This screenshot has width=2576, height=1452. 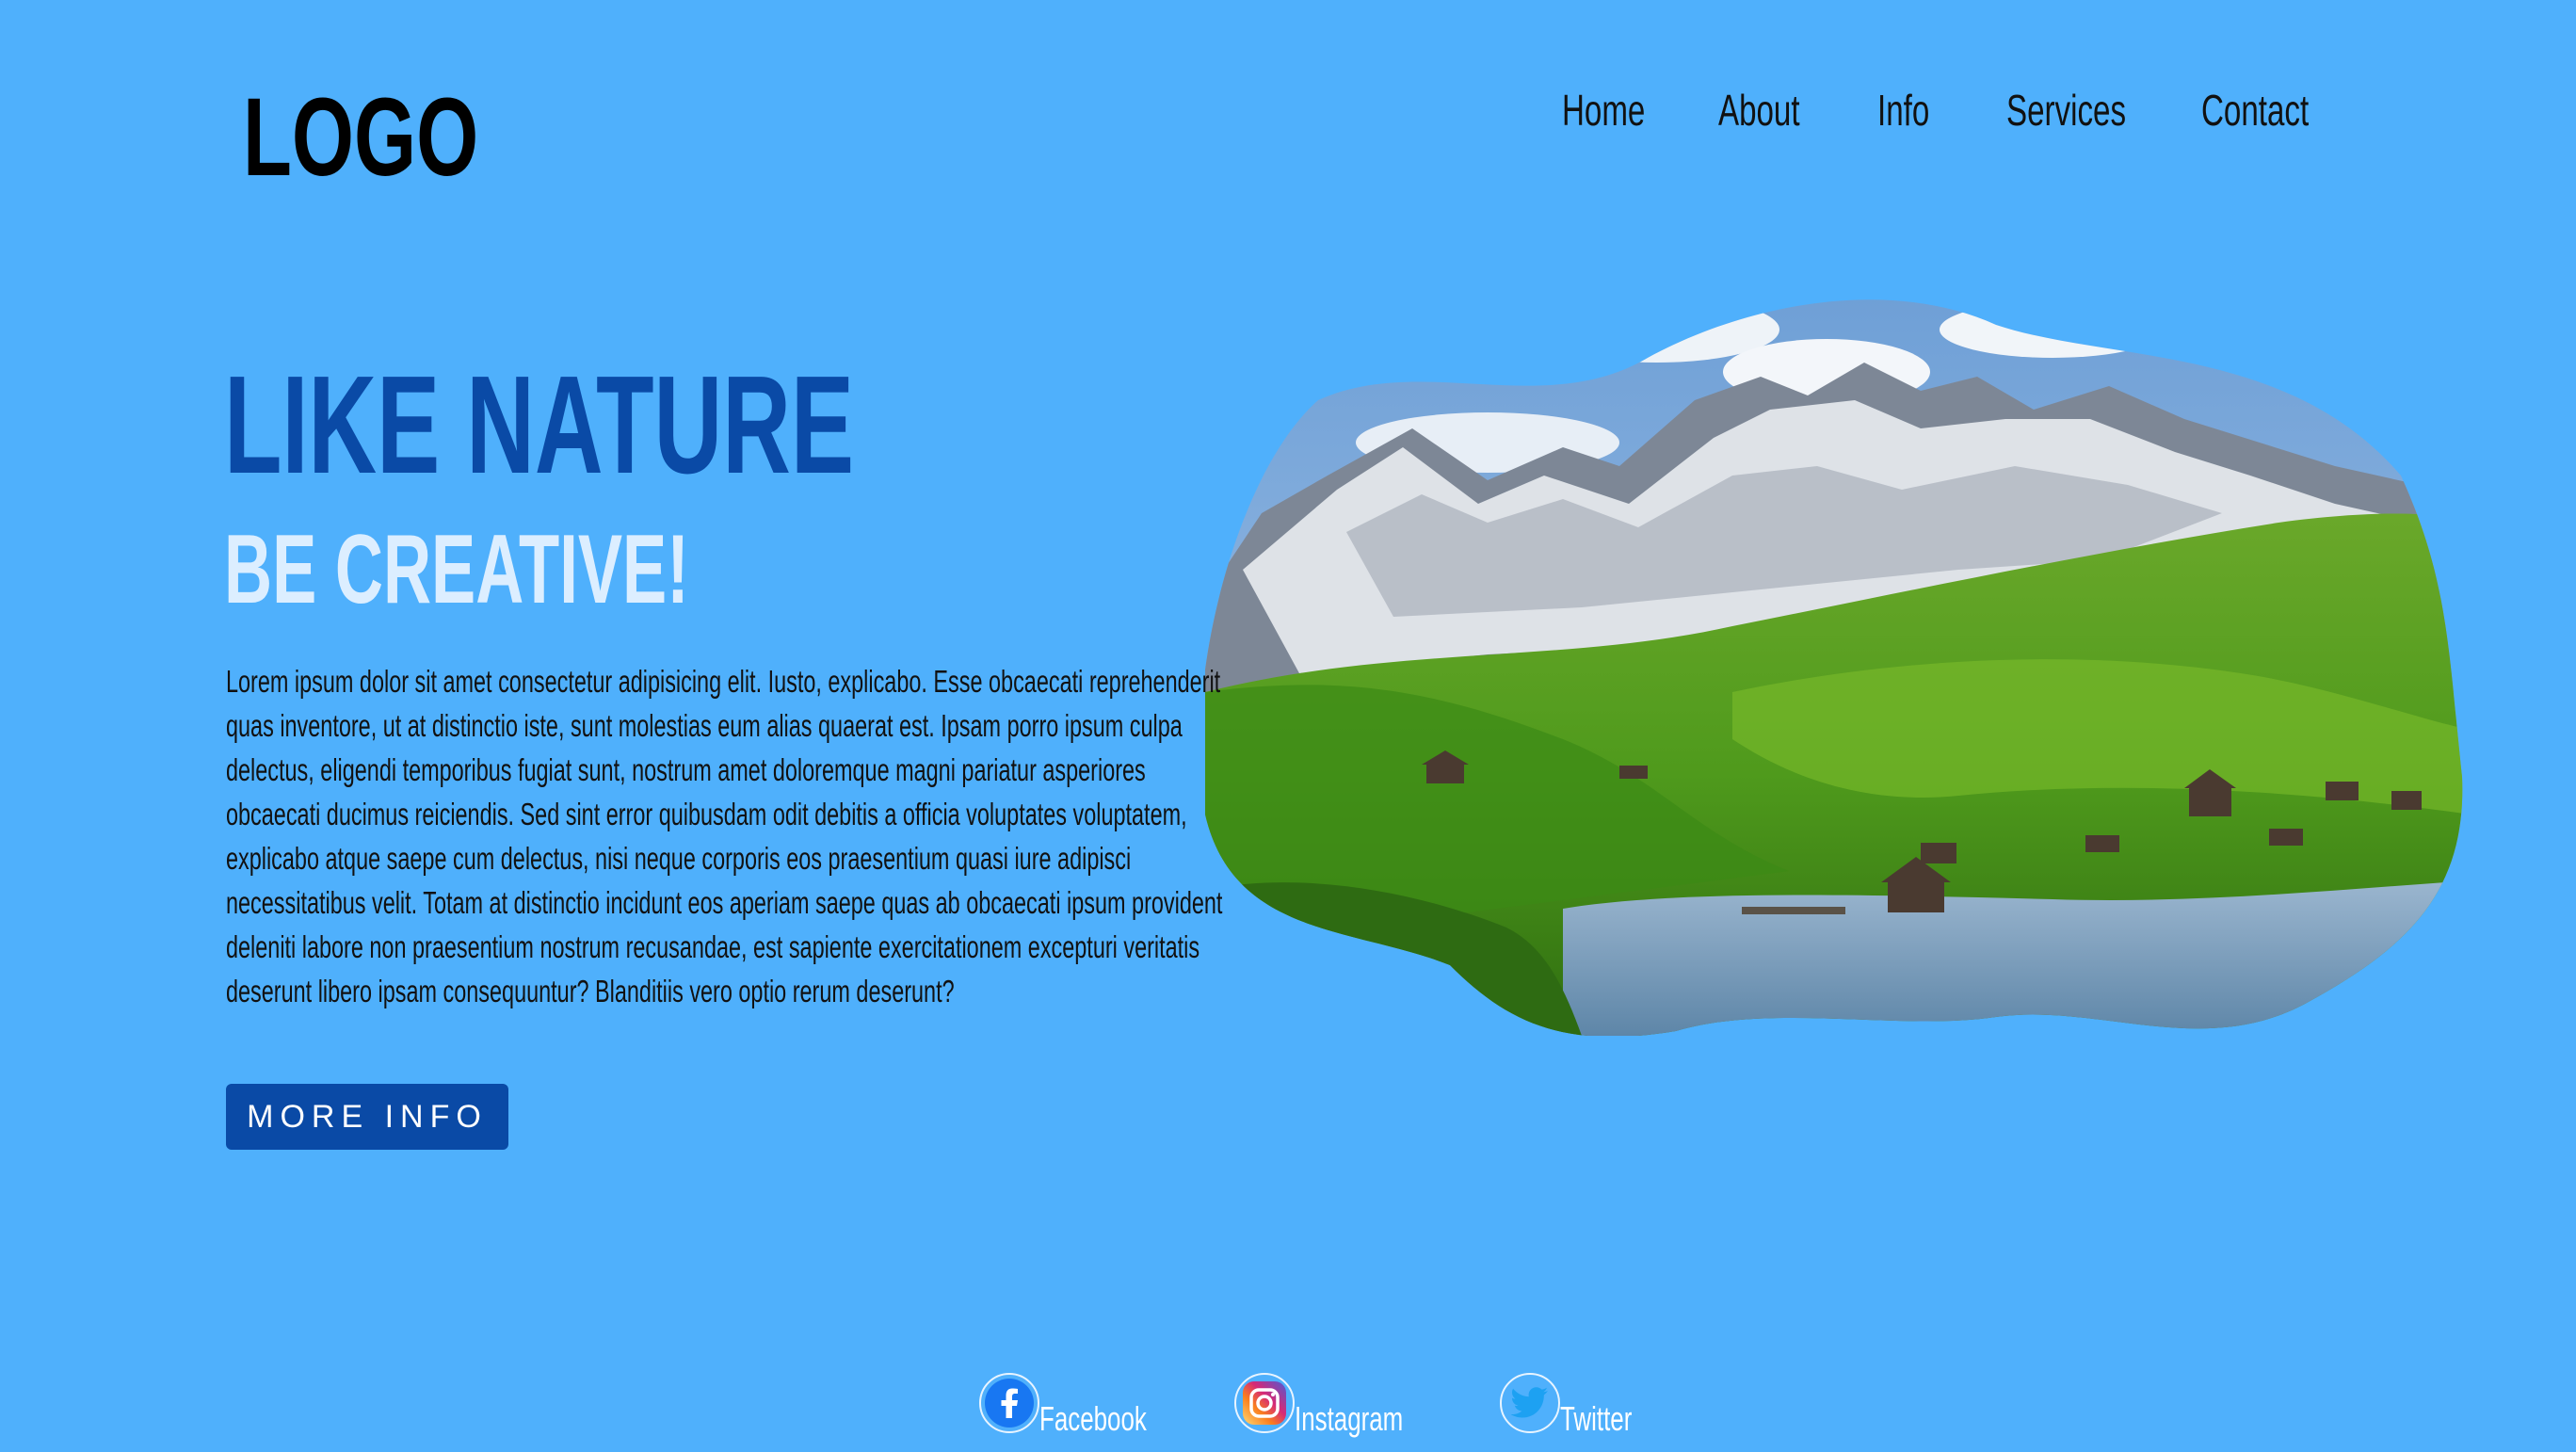 I want to click on nav-services-link: Services, so click(x=2089, y=110).